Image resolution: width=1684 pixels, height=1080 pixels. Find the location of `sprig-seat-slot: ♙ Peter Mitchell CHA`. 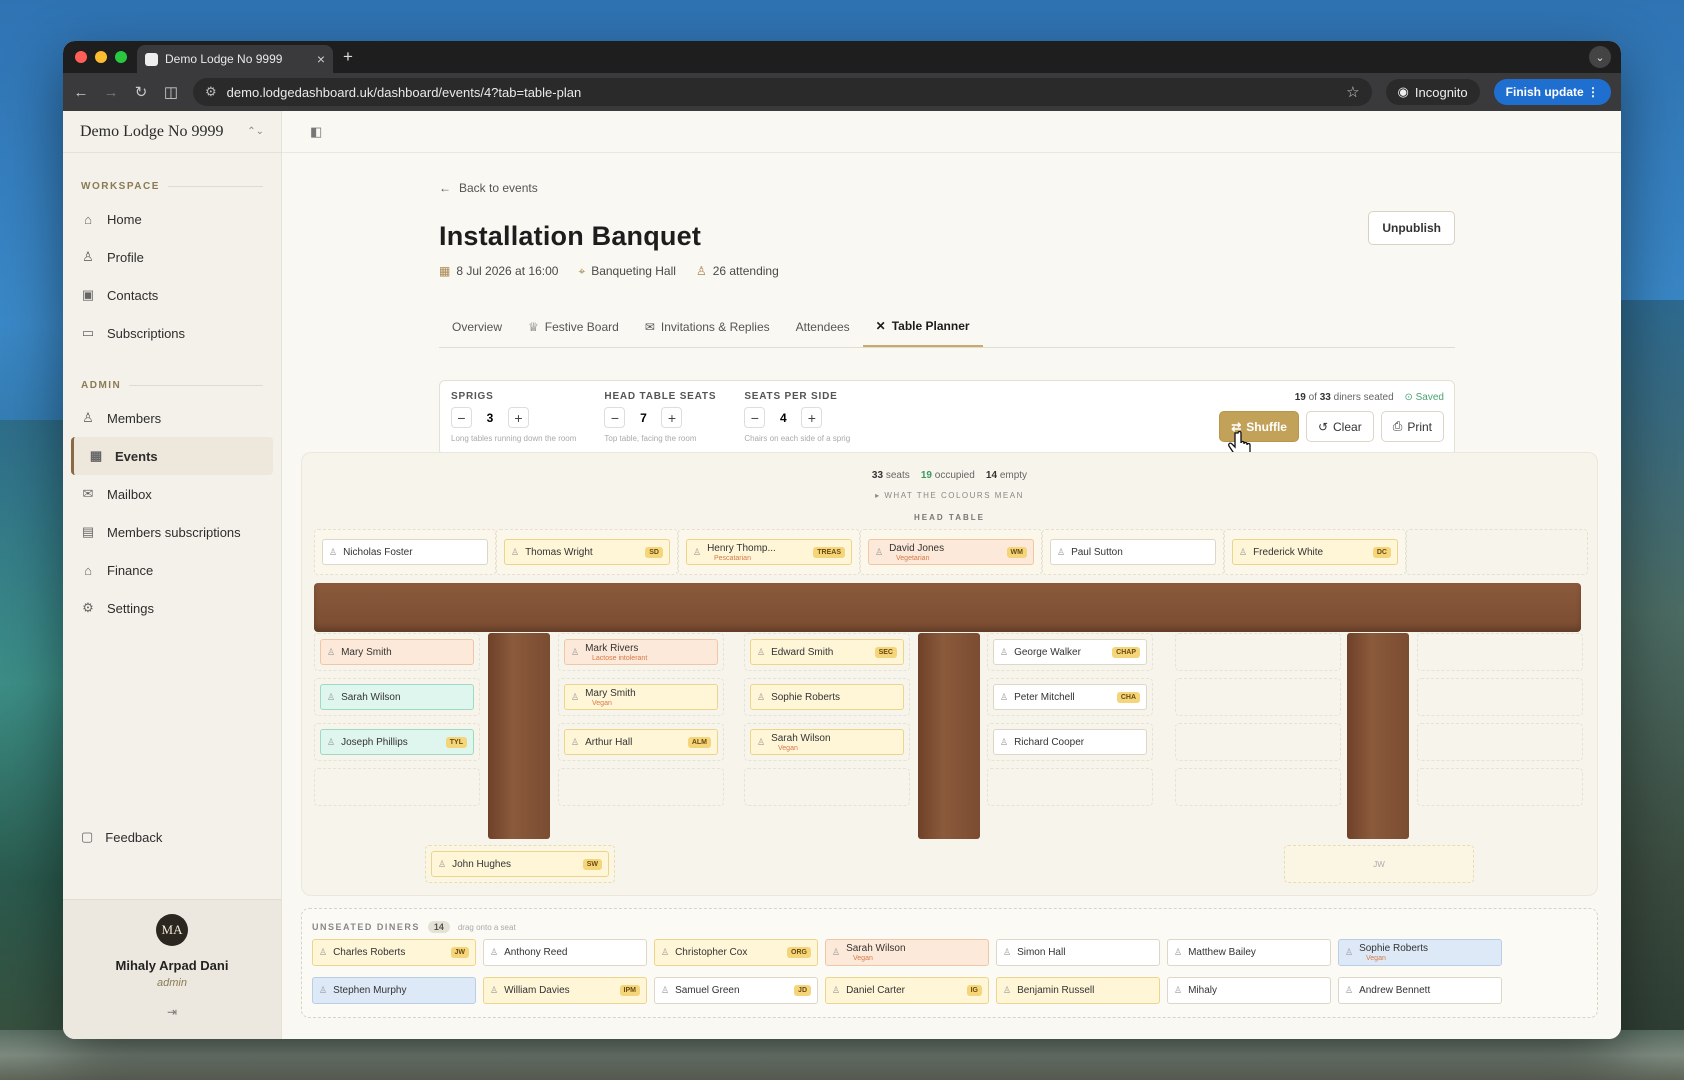

sprig-seat-slot: ♙ Peter Mitchell CHA is located at coordinates (1070, 697).